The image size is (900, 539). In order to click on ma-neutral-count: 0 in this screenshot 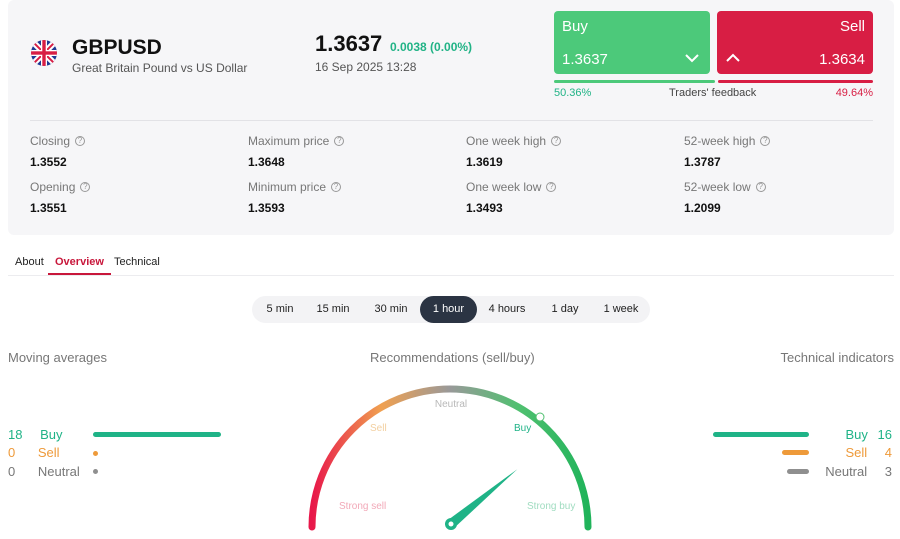, I will do `click(12, 471)`.